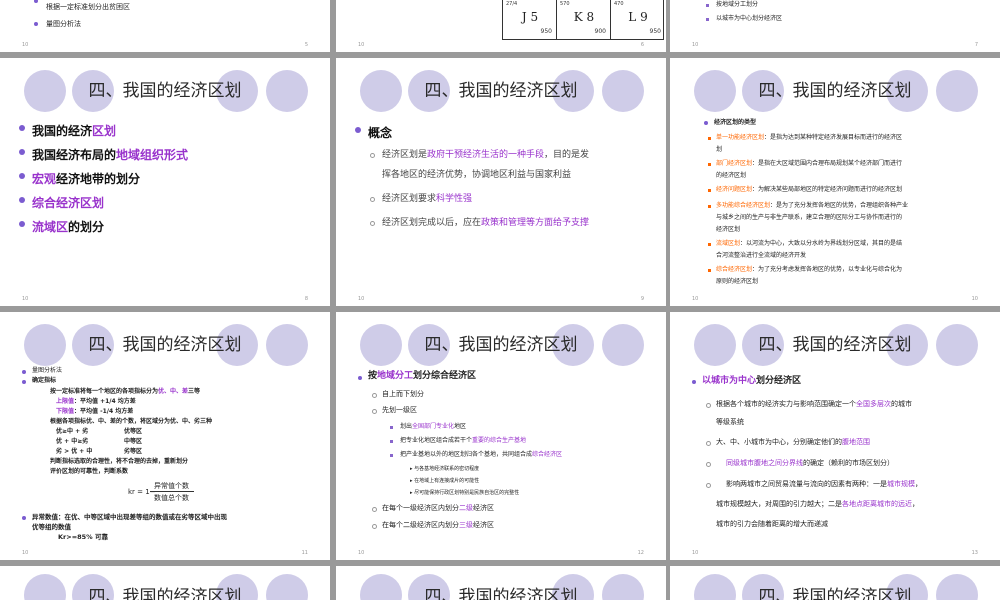  Describe the element at coordinates (719, 149) in the screenshot. I see `type-item-cont: 划` at that location.